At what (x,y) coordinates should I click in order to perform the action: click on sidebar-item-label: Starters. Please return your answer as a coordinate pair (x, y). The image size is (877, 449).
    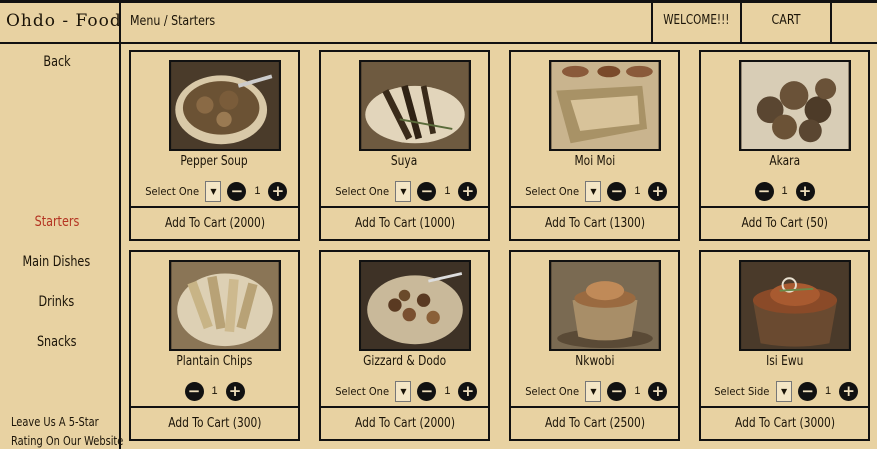
    Looking at the image, I should click on (56, 222).